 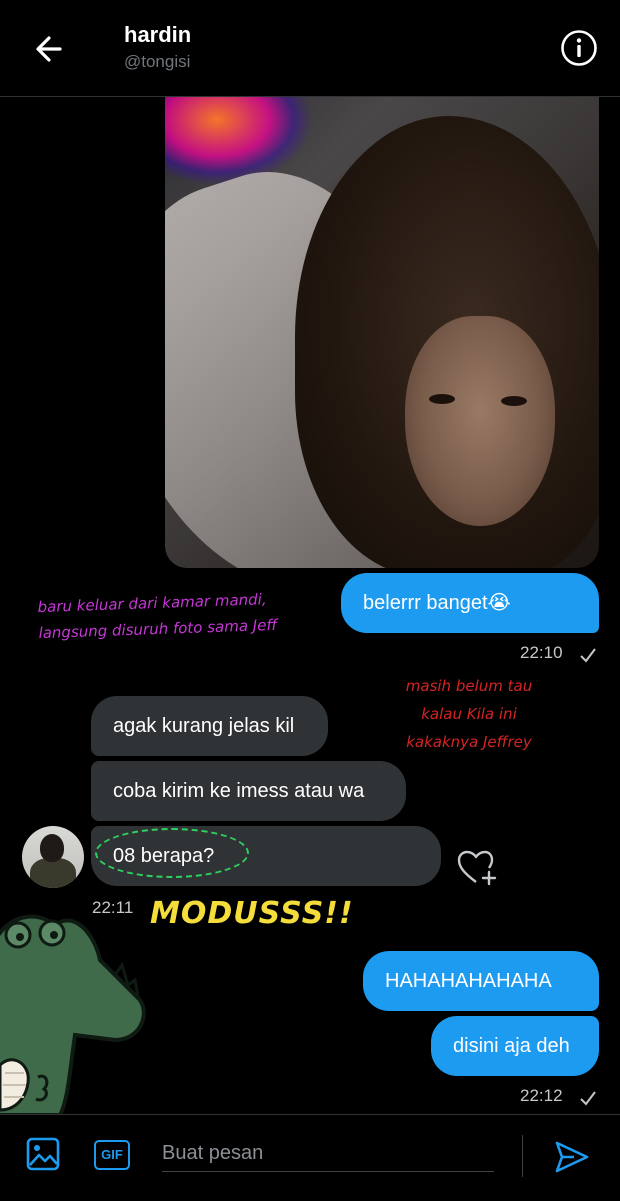 What do you see at coordinates (541, 1095) in the screenshot?
I see `message-timestamp: 22:12` at bounding box center [541, 1095].